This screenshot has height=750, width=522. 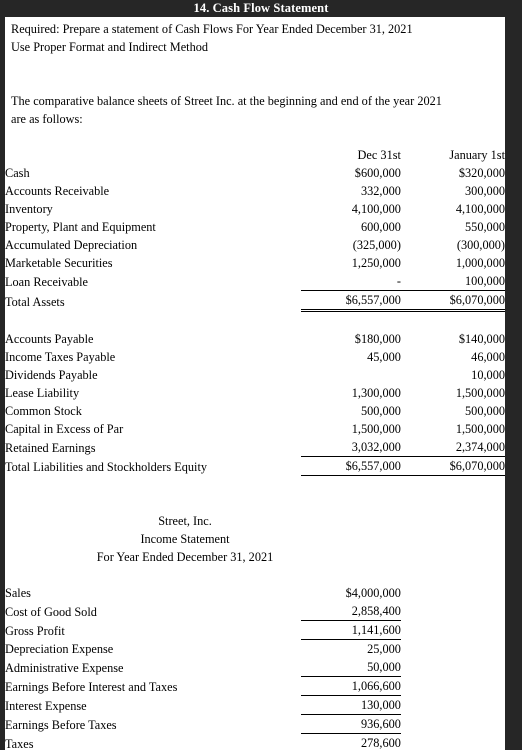 I want to click on row-value-dec31: 3,032,000, so click(x=351, y=447).